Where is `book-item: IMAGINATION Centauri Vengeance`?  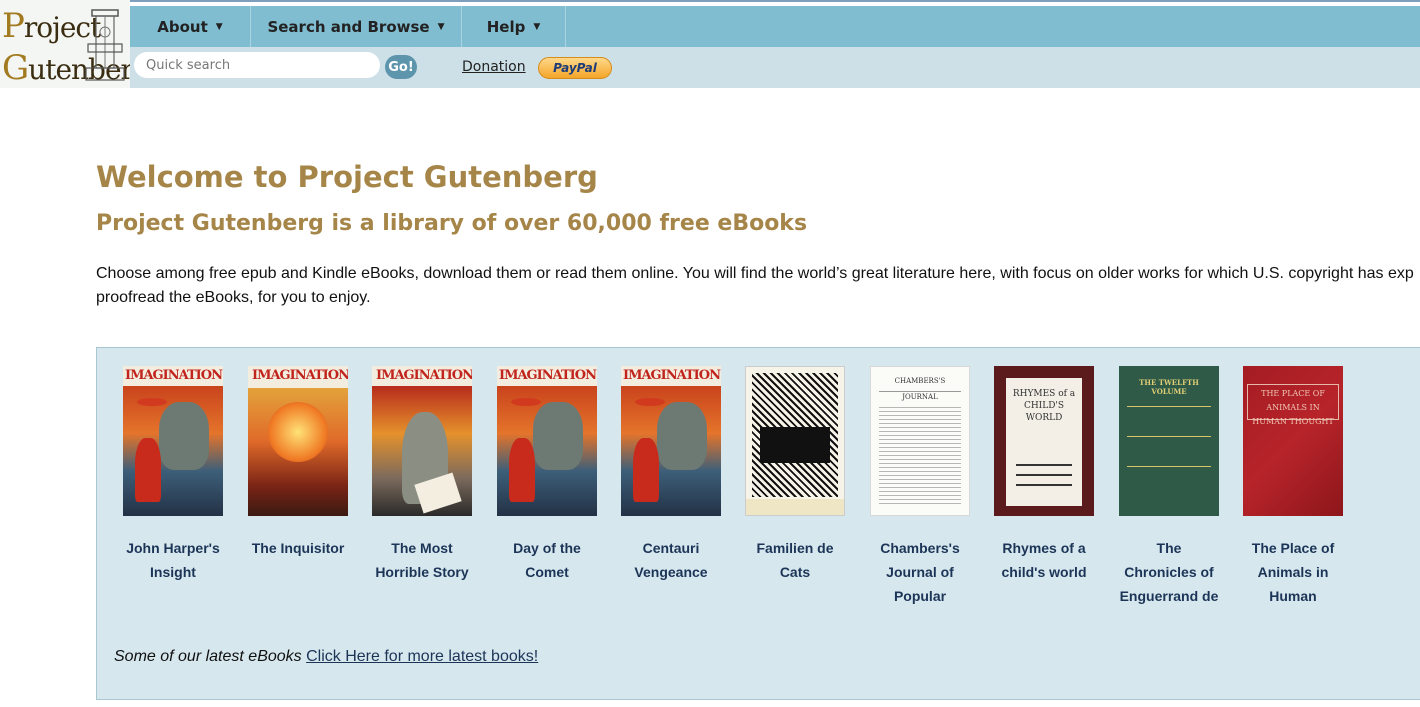 book-item: IMAGINATION Centauri Vengeance is located at coordinates (671, 475).